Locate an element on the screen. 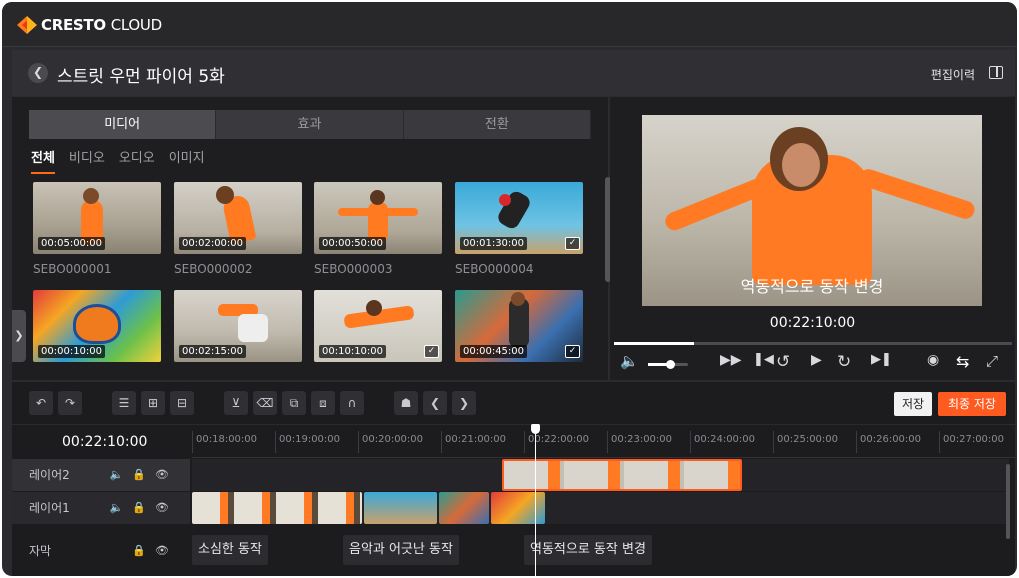 Image resolution: width=1019 pixels, height=578 pixels. ruler-tick: 00:18:00:00 is located at coordinates (227, 439).